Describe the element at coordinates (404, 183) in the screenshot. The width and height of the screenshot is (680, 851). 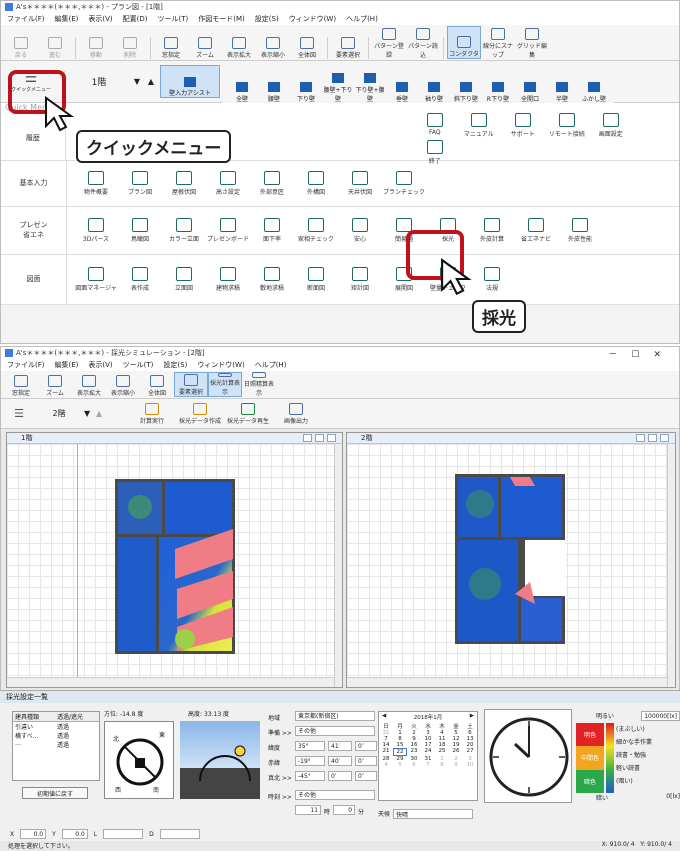
I see `quick-menu-item: プランチェック` at that location.